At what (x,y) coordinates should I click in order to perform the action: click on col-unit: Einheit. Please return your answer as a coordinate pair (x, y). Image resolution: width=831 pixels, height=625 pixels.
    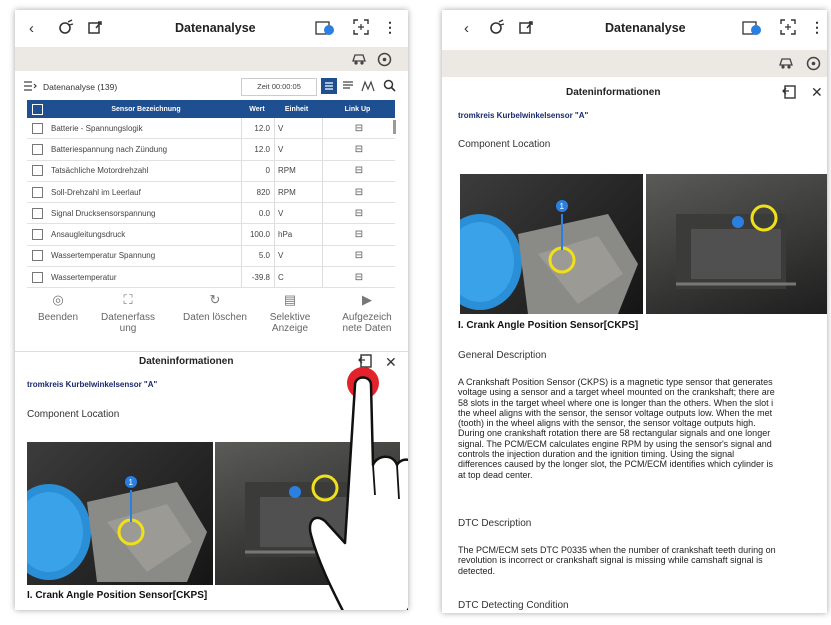
    Looking at the image, I should click on (296, 109).